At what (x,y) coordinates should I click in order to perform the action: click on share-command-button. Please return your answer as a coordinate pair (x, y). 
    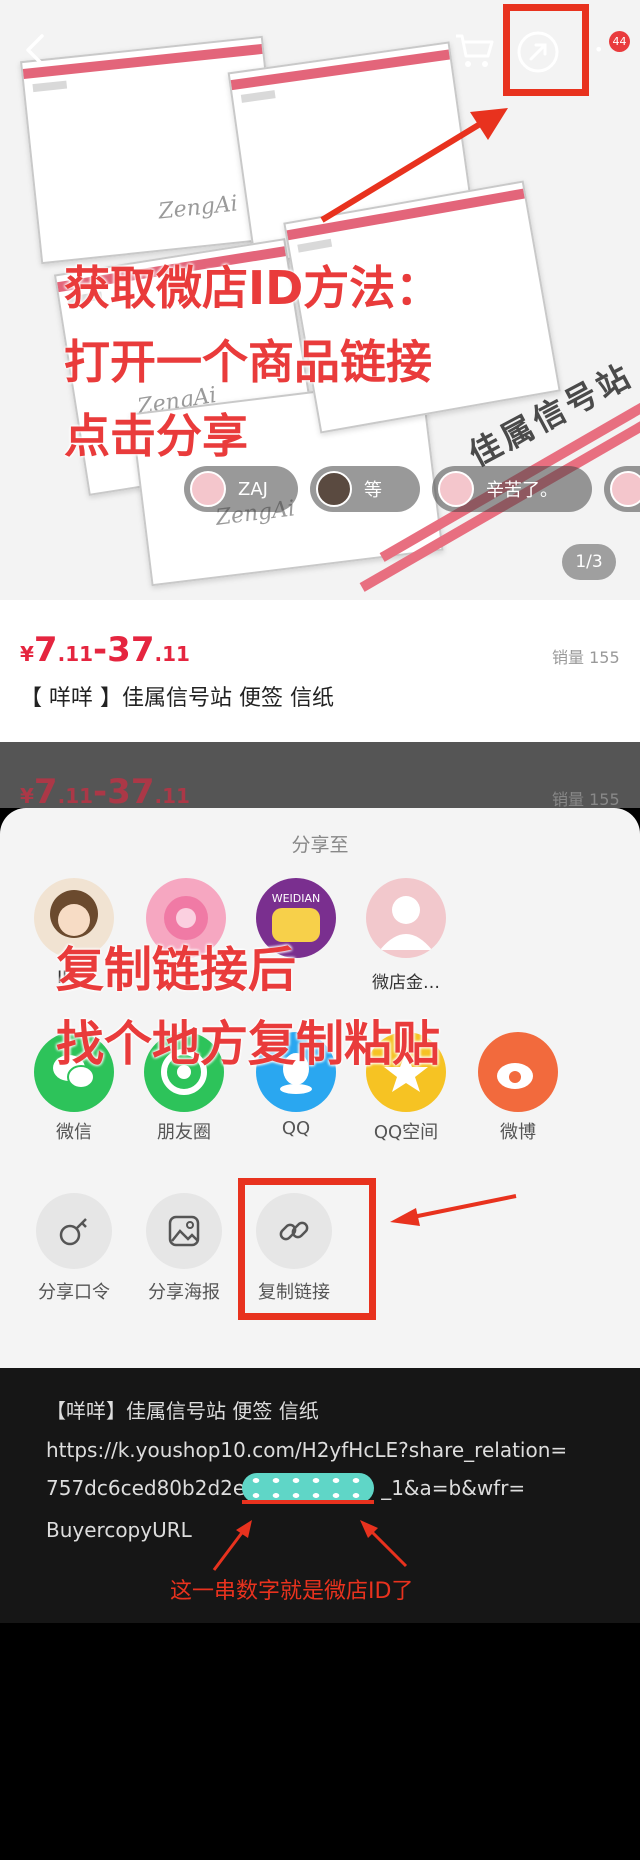
    Looking at the image, I should click on (74, 1231).